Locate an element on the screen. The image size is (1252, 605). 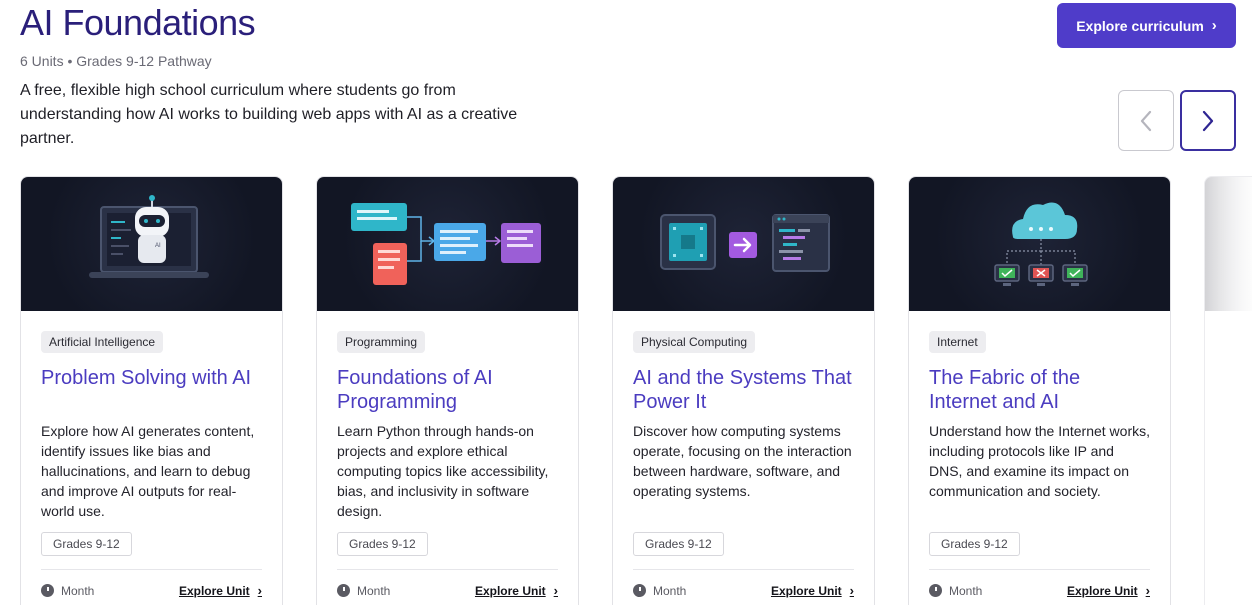
unit-tag: Physical Computing is located at coordinates (694, 342).